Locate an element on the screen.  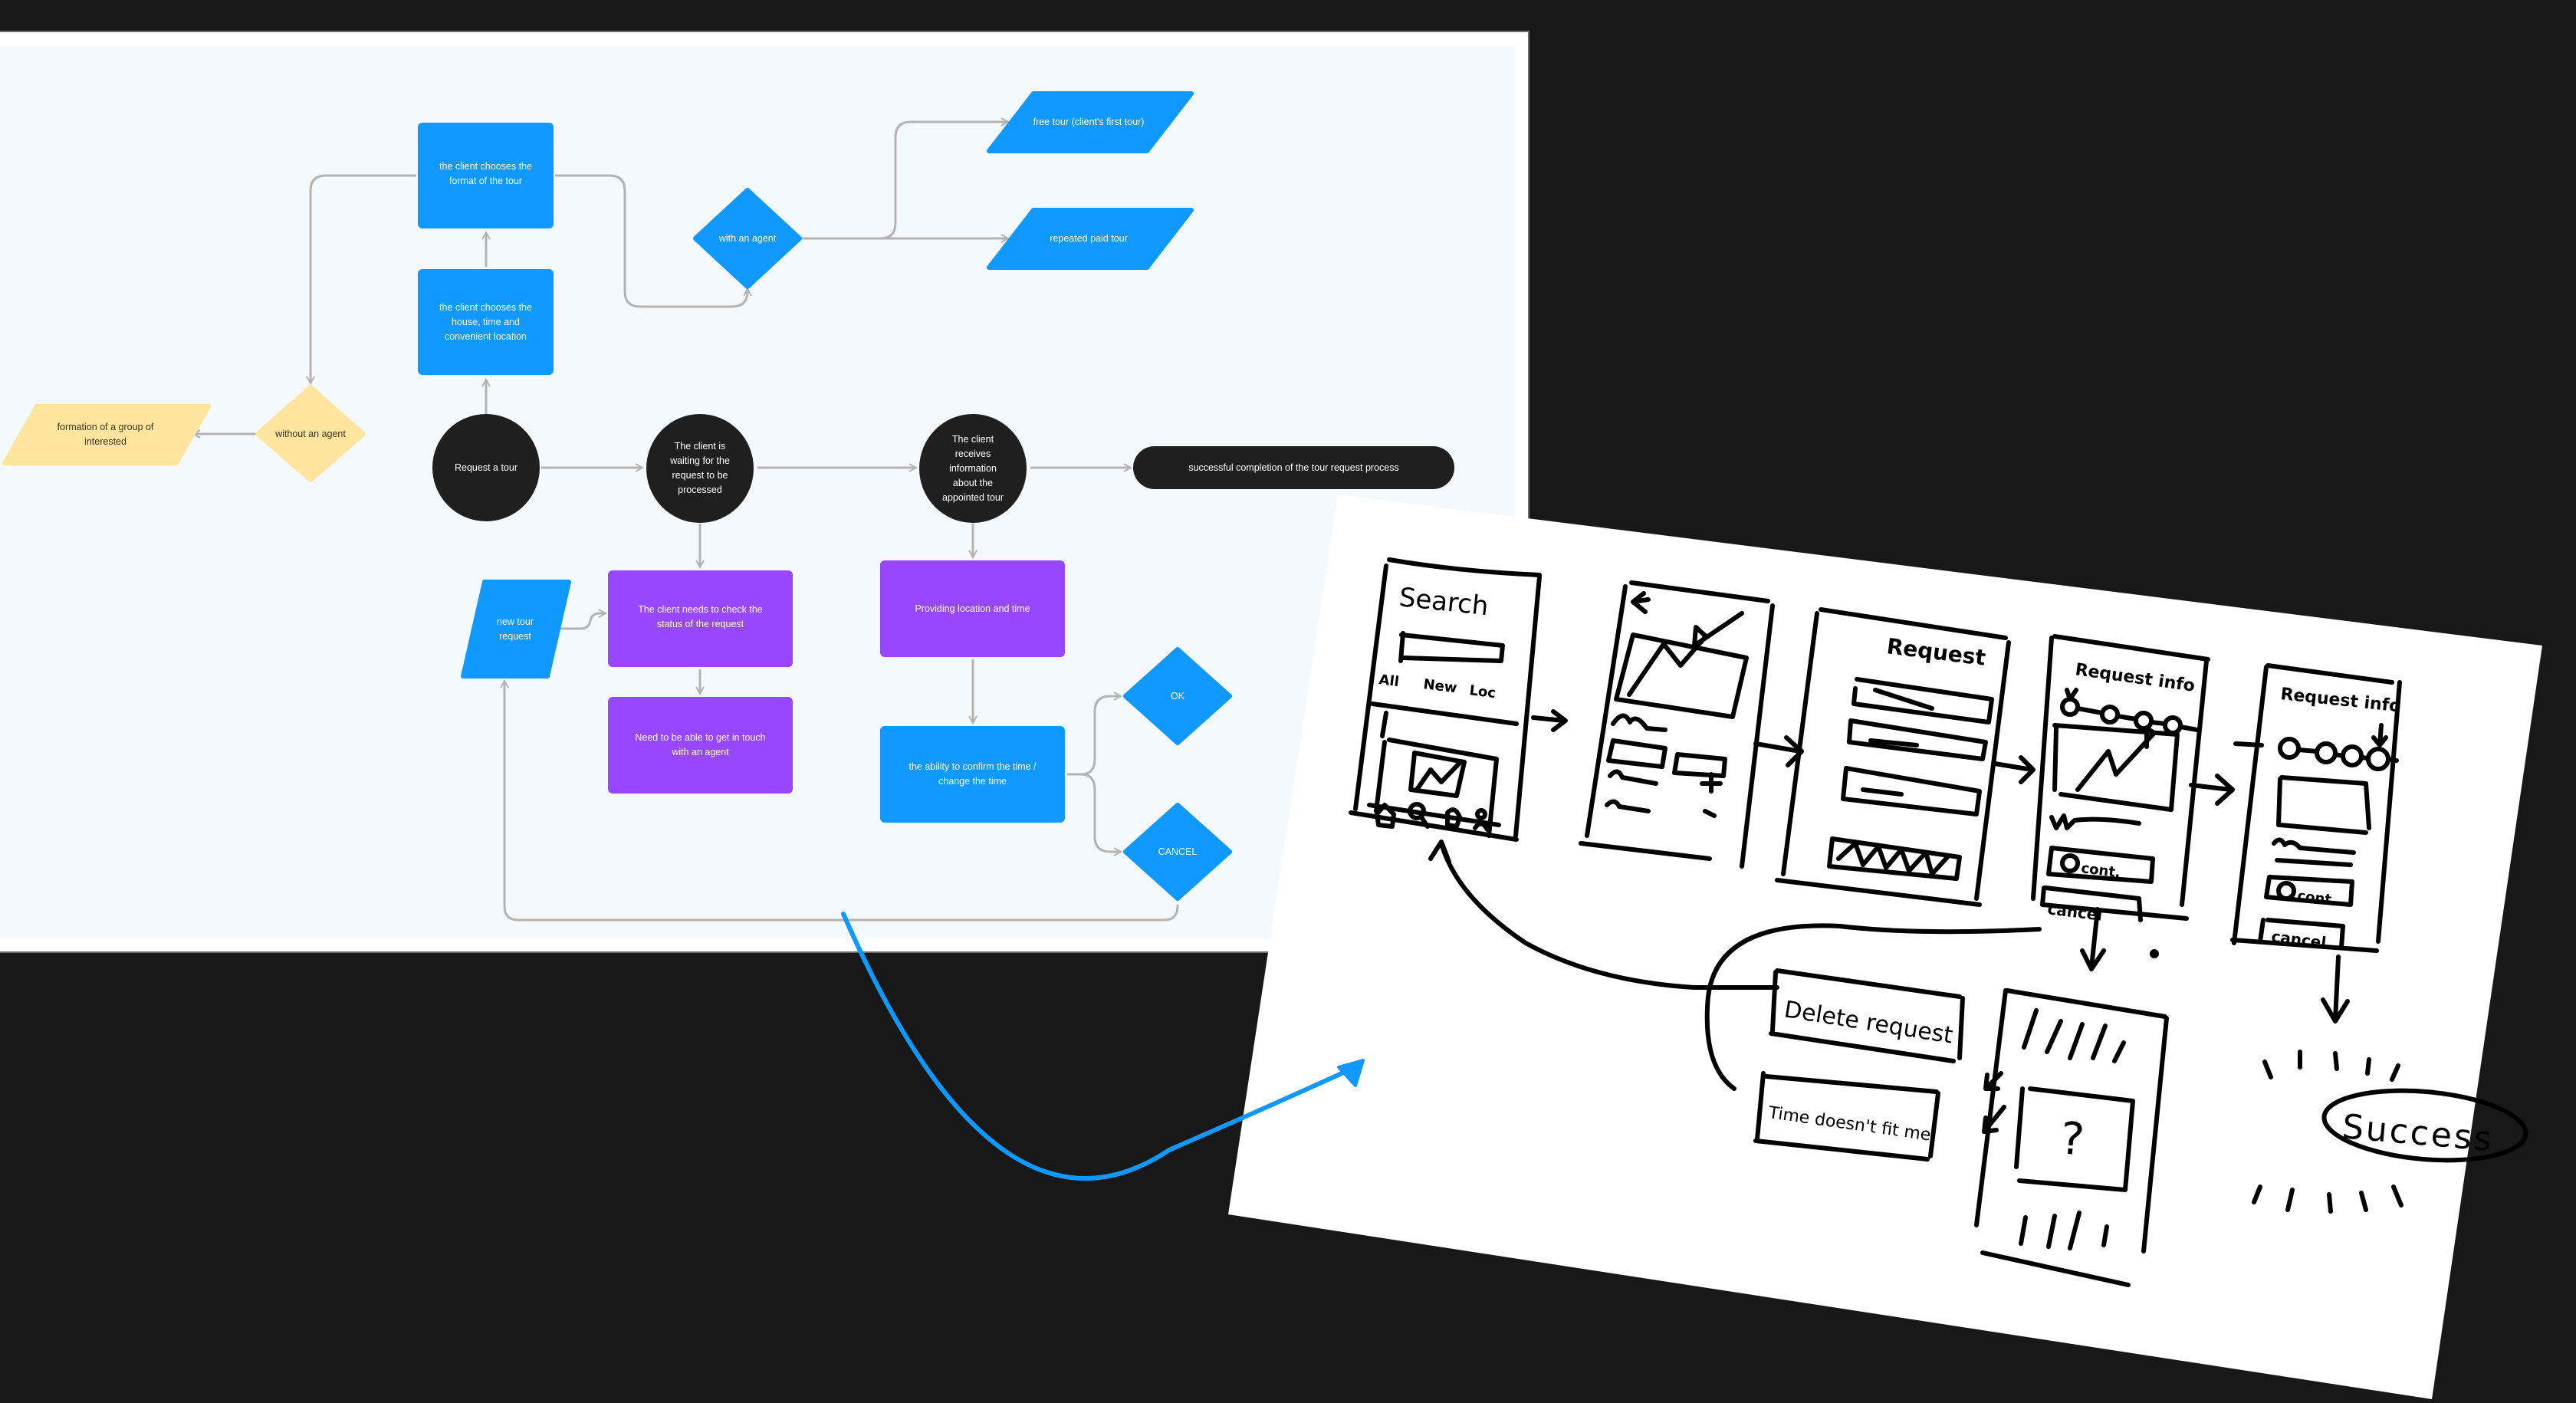
sketch-search-tab-all: All is located at coordinates (1389, 681).